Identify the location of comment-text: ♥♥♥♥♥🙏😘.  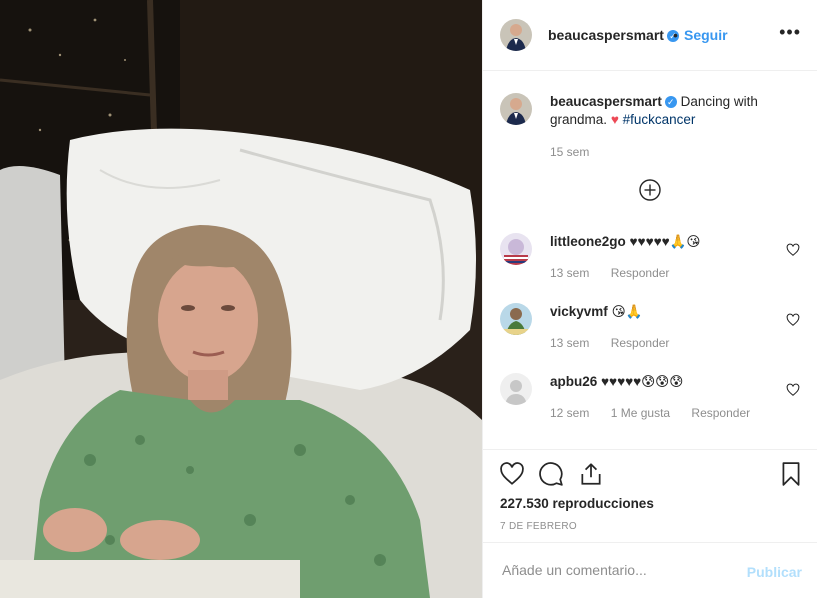
(665, 241).